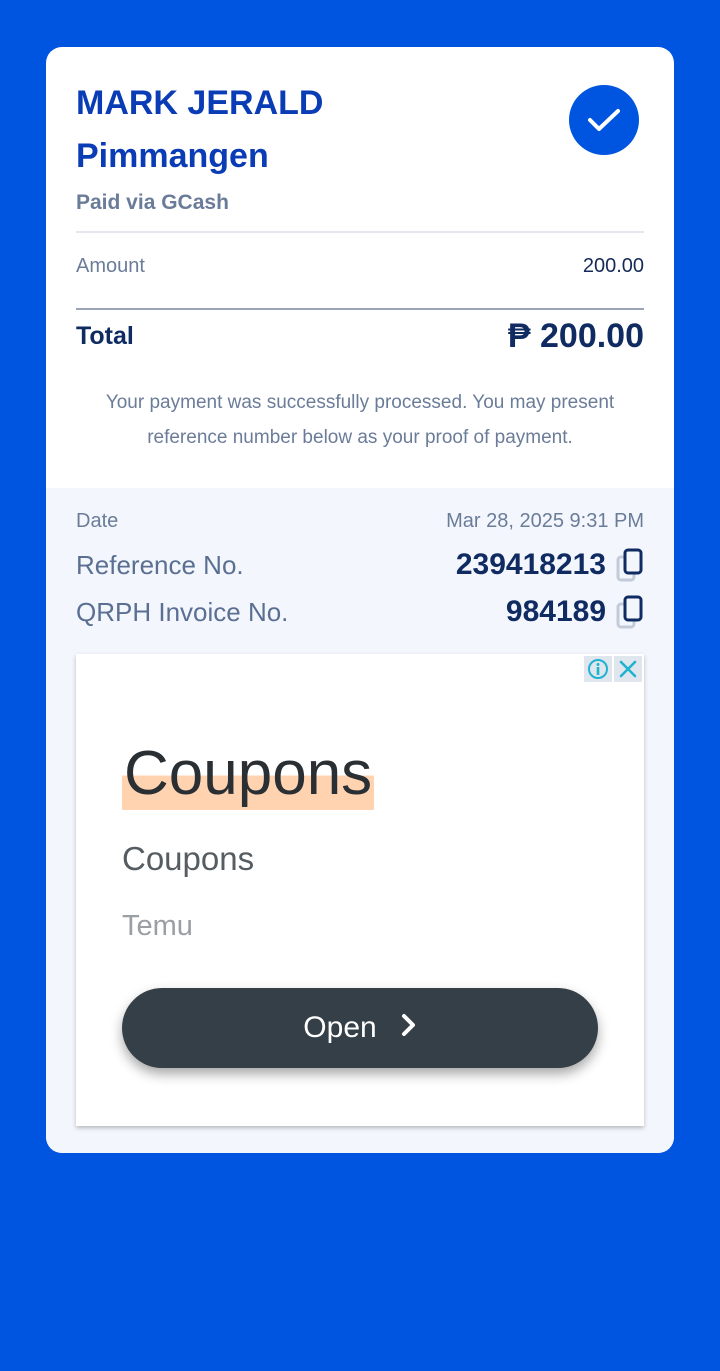 The height and width of the screenshot is (1371, 720). Describe the element at coordinates (613, 669) in the screenshot. I see `ad-controls` at that location.